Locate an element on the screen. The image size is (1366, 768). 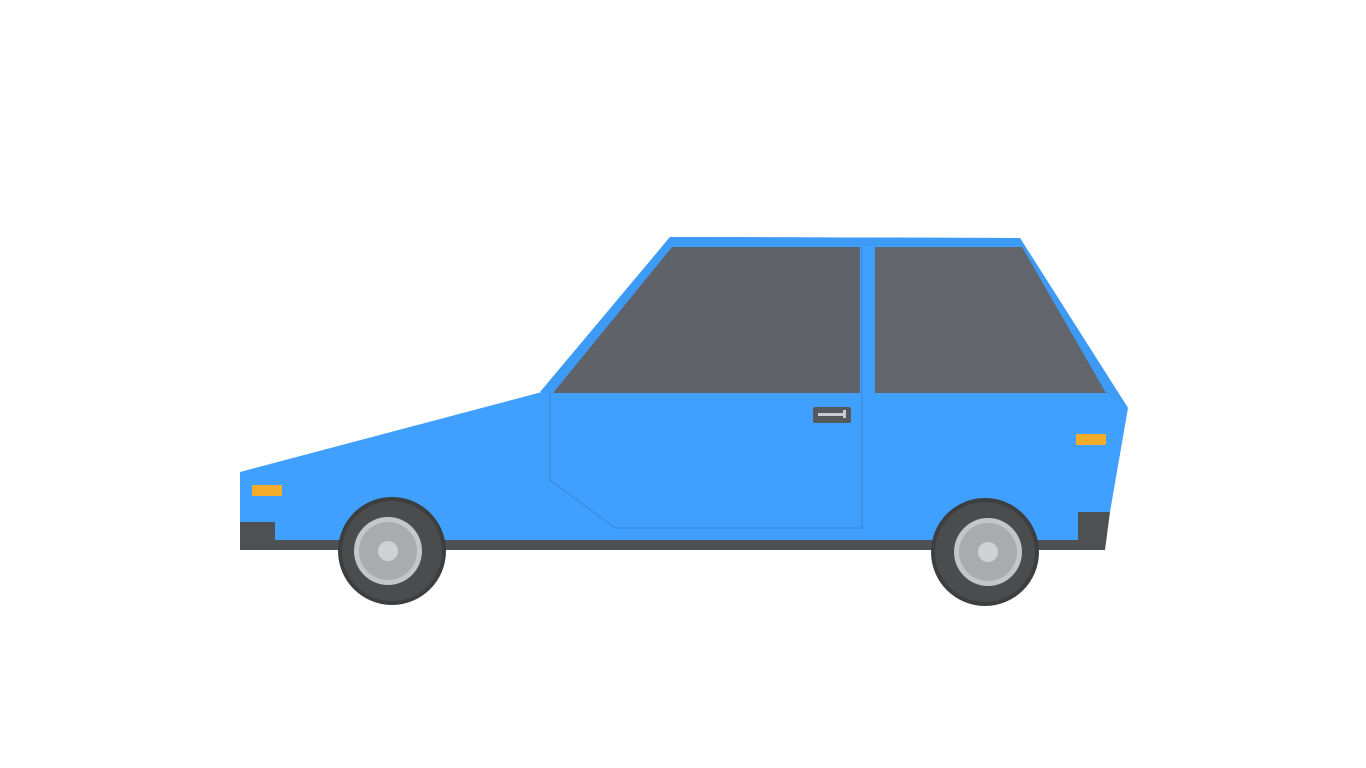
rear-wheel-icon is located at coordinates (985, 552).